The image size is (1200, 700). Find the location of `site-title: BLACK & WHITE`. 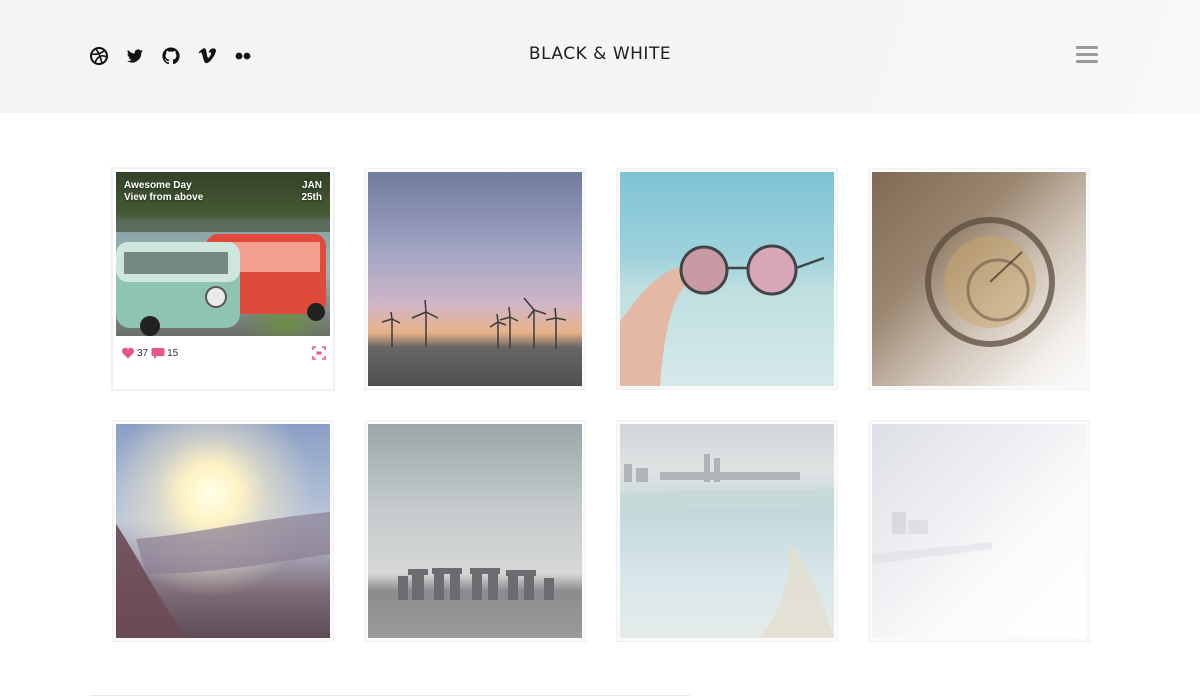

site-title: BLACK & WHITE is located at coordinates (600, 54).